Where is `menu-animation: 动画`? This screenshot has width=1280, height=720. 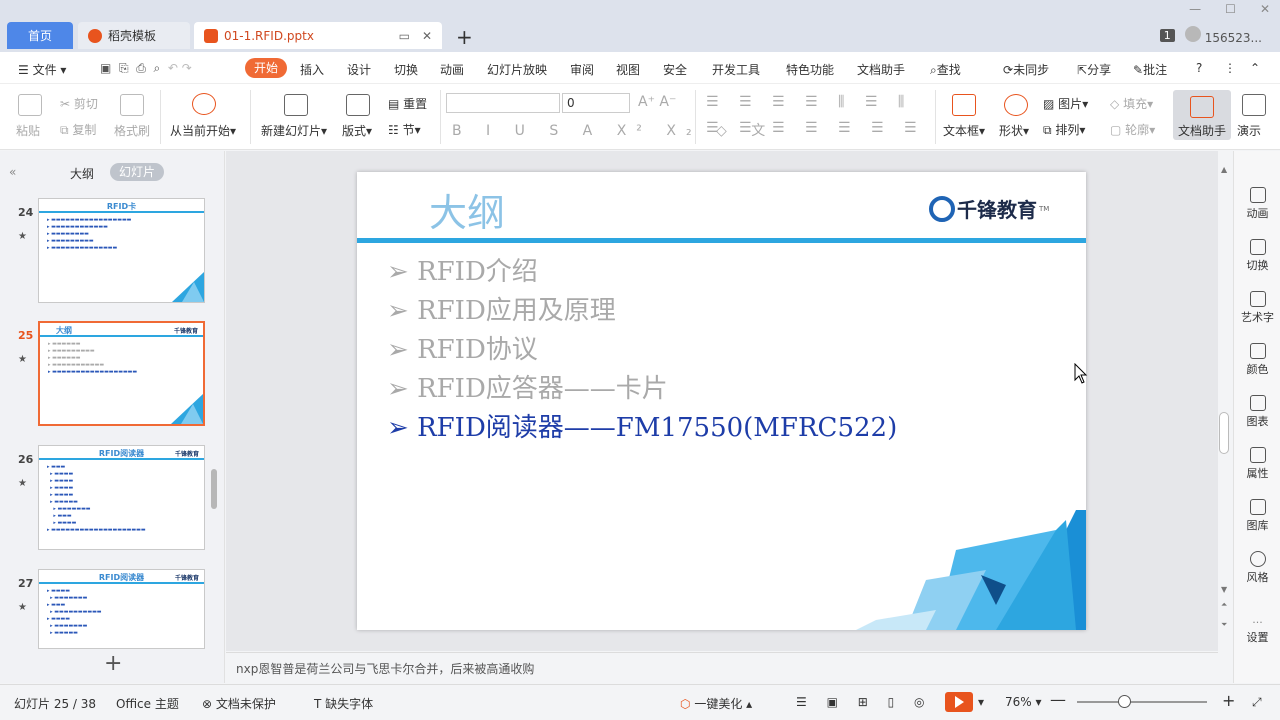
menu-animation: 动画 is located at coordinates (452, 69).